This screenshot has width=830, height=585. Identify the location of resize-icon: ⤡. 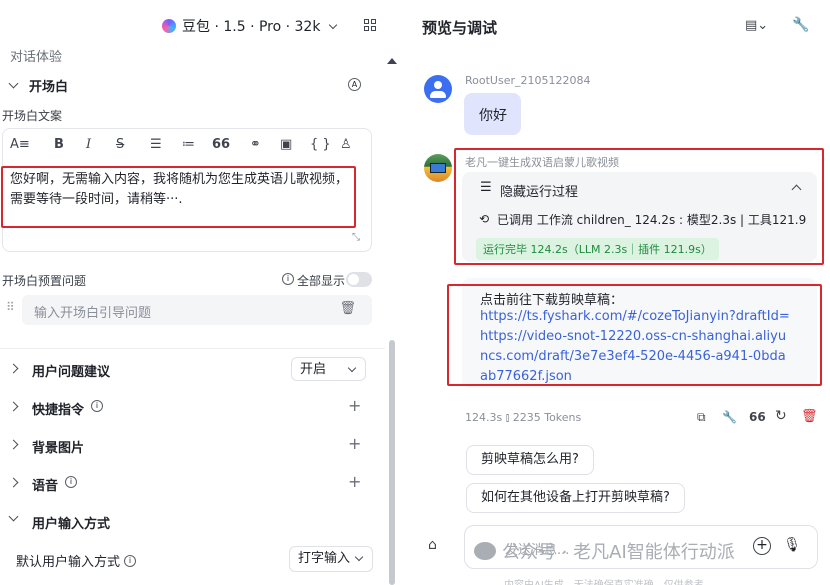
(356, 237).